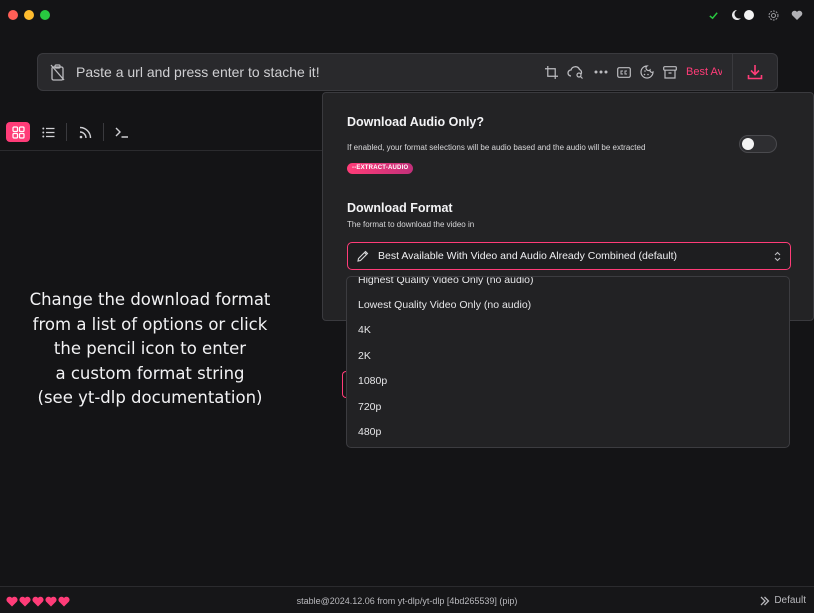 The height and width of the screenshot is (613, 814). What do you see at coordinates (150, 324) in the screenshot?
I see `caption-line: from a list of options or click` at bounding box center [150, 324].